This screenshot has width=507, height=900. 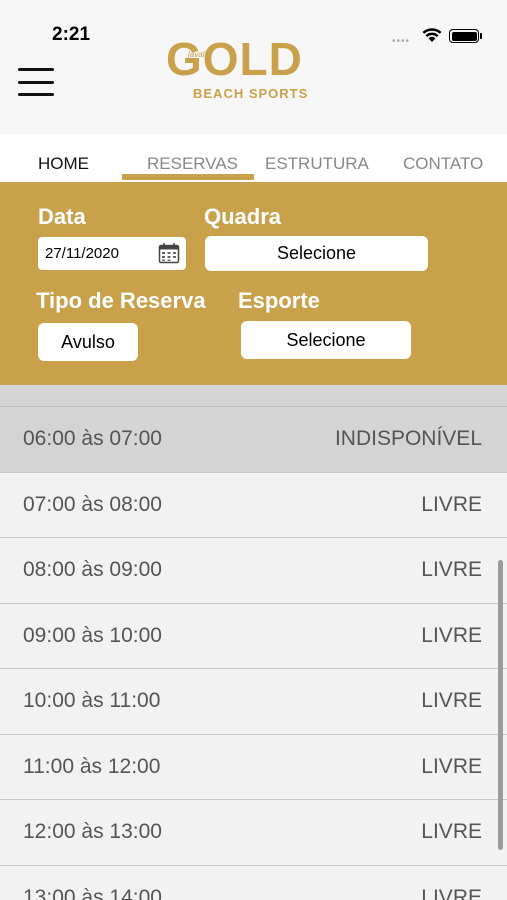 I want to click on logo-main-text: GOLD, so click(x=234, y=59).